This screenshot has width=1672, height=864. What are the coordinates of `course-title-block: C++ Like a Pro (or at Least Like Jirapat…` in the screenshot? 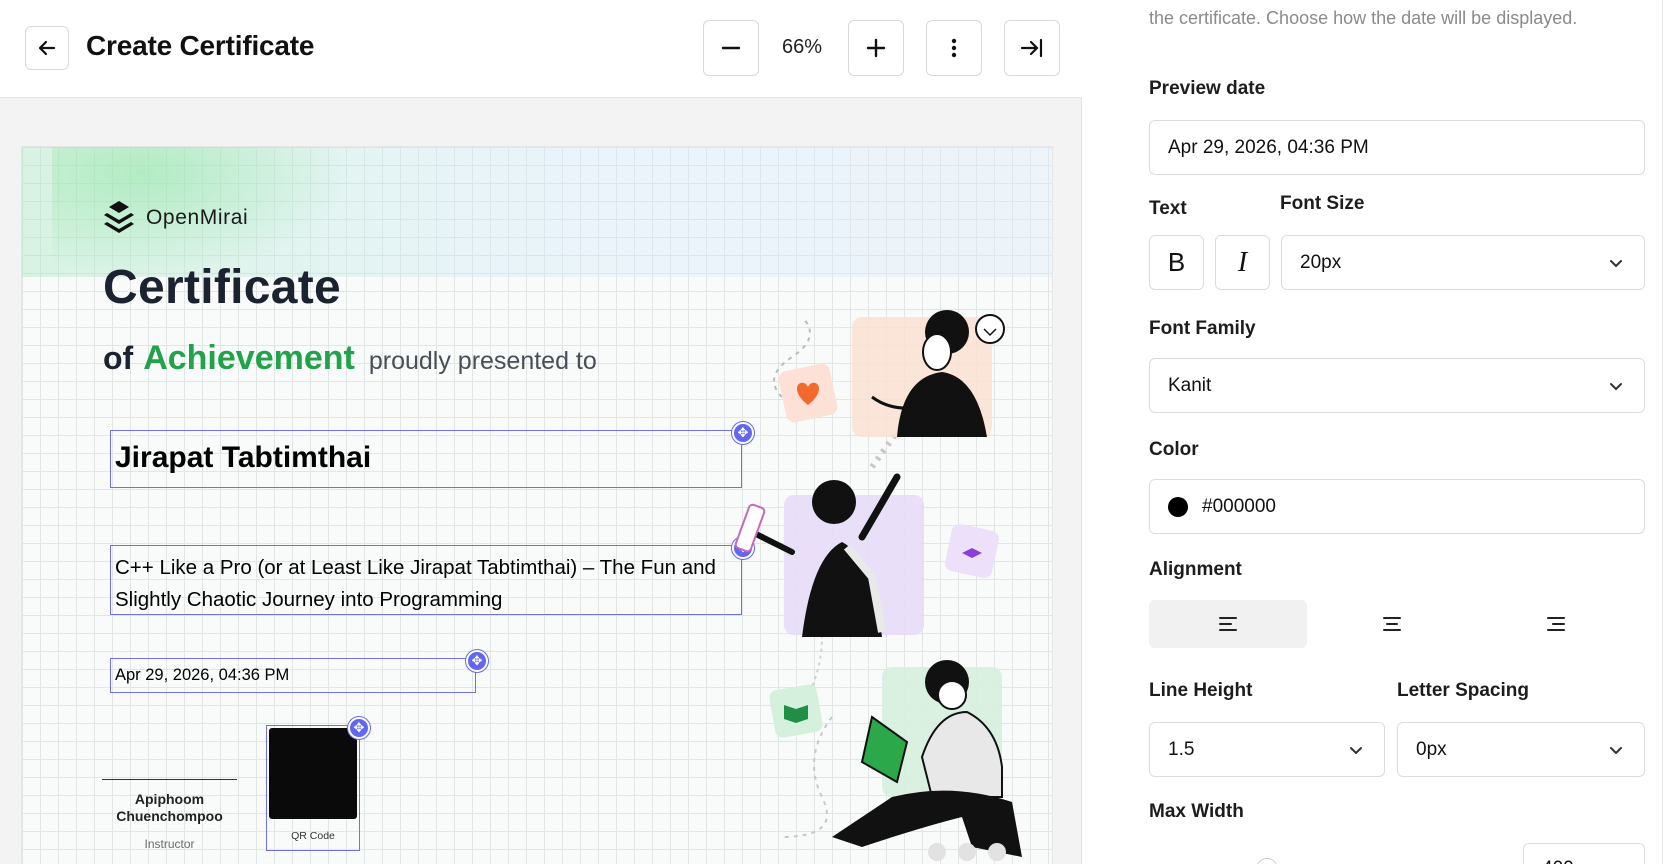 It's located at (432, 576).